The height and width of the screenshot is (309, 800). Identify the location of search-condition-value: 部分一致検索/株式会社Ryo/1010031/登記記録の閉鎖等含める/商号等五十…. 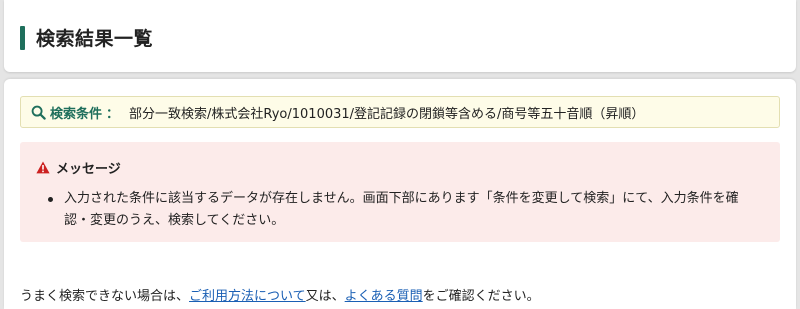
(387, 114).